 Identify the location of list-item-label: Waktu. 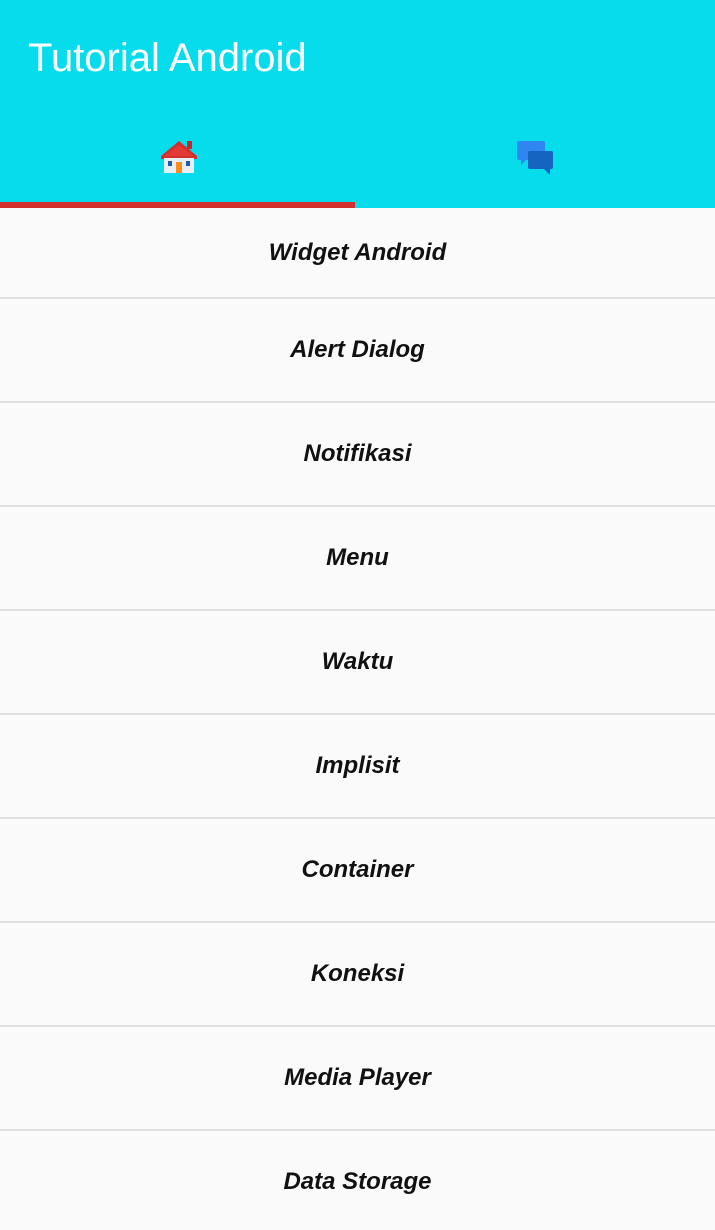
(357, 661).